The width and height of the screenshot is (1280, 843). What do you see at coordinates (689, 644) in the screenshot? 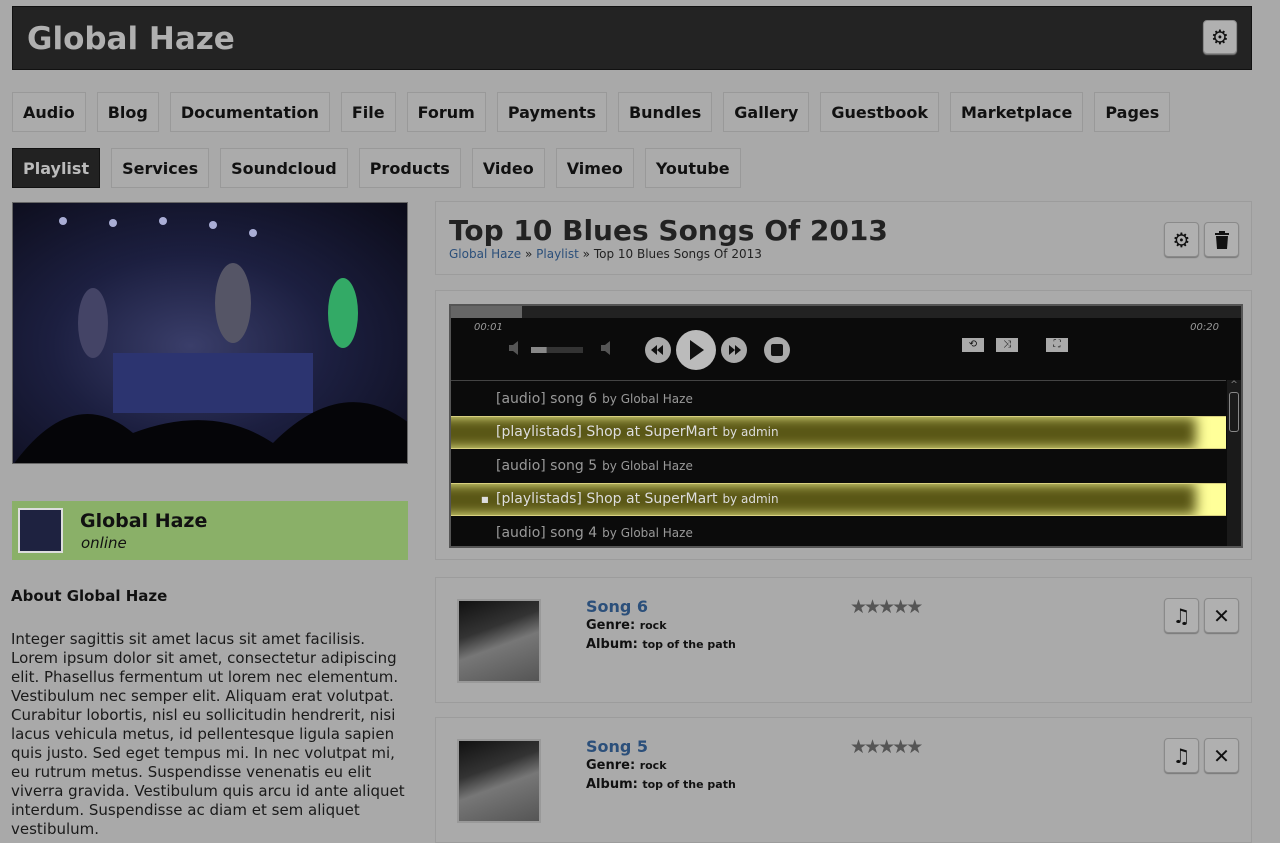
I see `album-value: top of the path` at bounding box center [689, 644].